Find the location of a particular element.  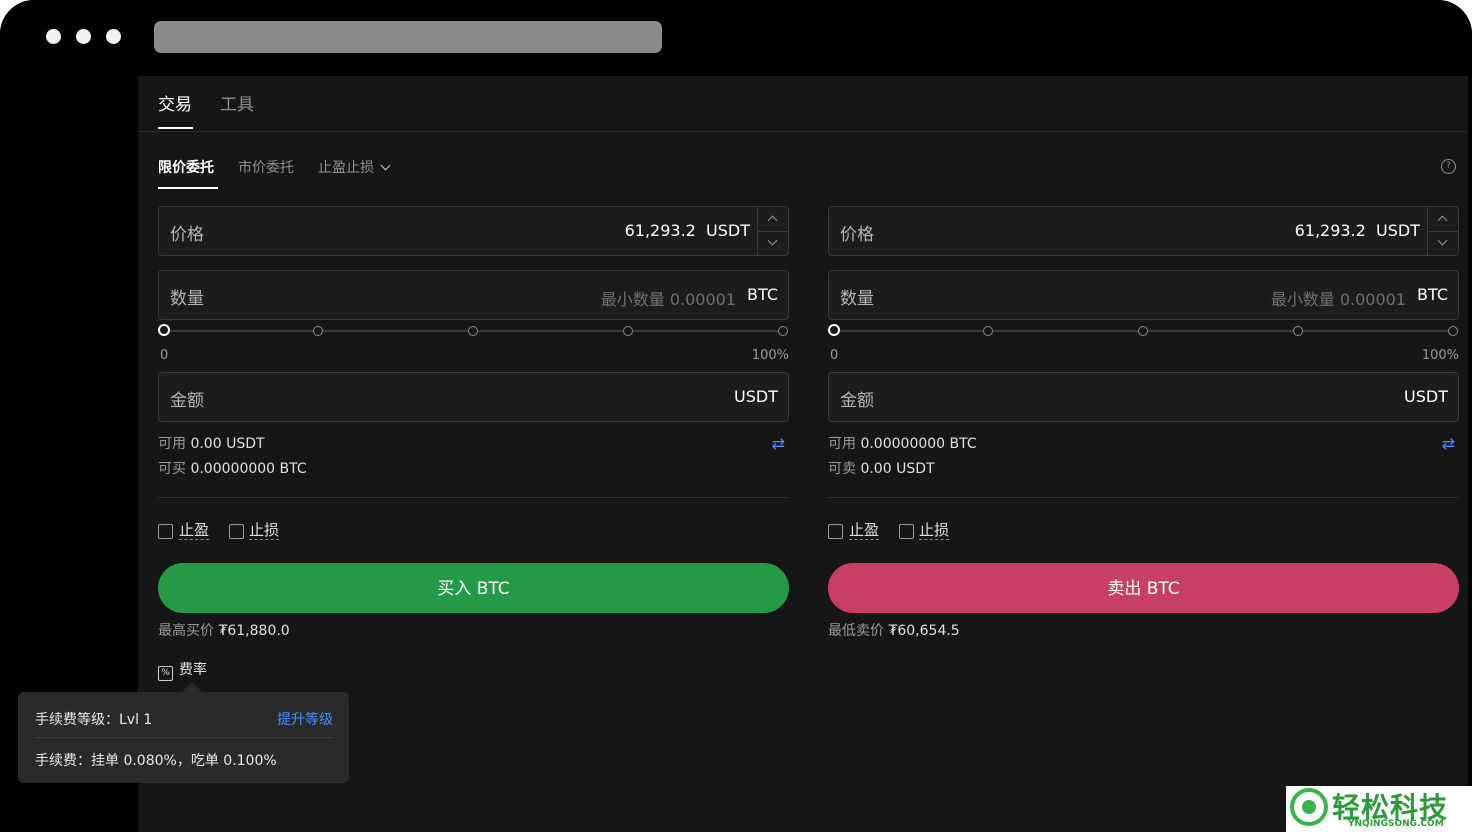

buy-amount-field: 金额 USDT is located at coordinates (473, 397).